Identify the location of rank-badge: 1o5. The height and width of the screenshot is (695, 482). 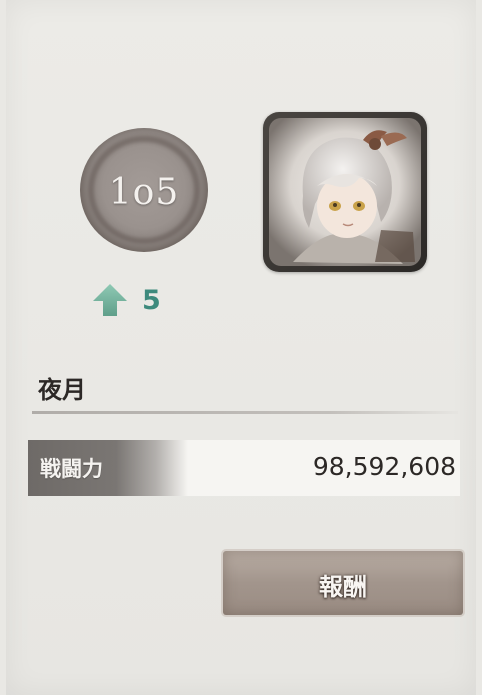
(144, 190).